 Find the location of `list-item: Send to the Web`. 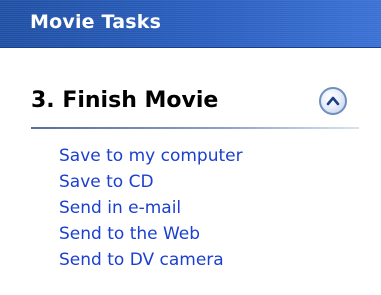

list-item: Send to the Web is located at coordinates (190, 235).